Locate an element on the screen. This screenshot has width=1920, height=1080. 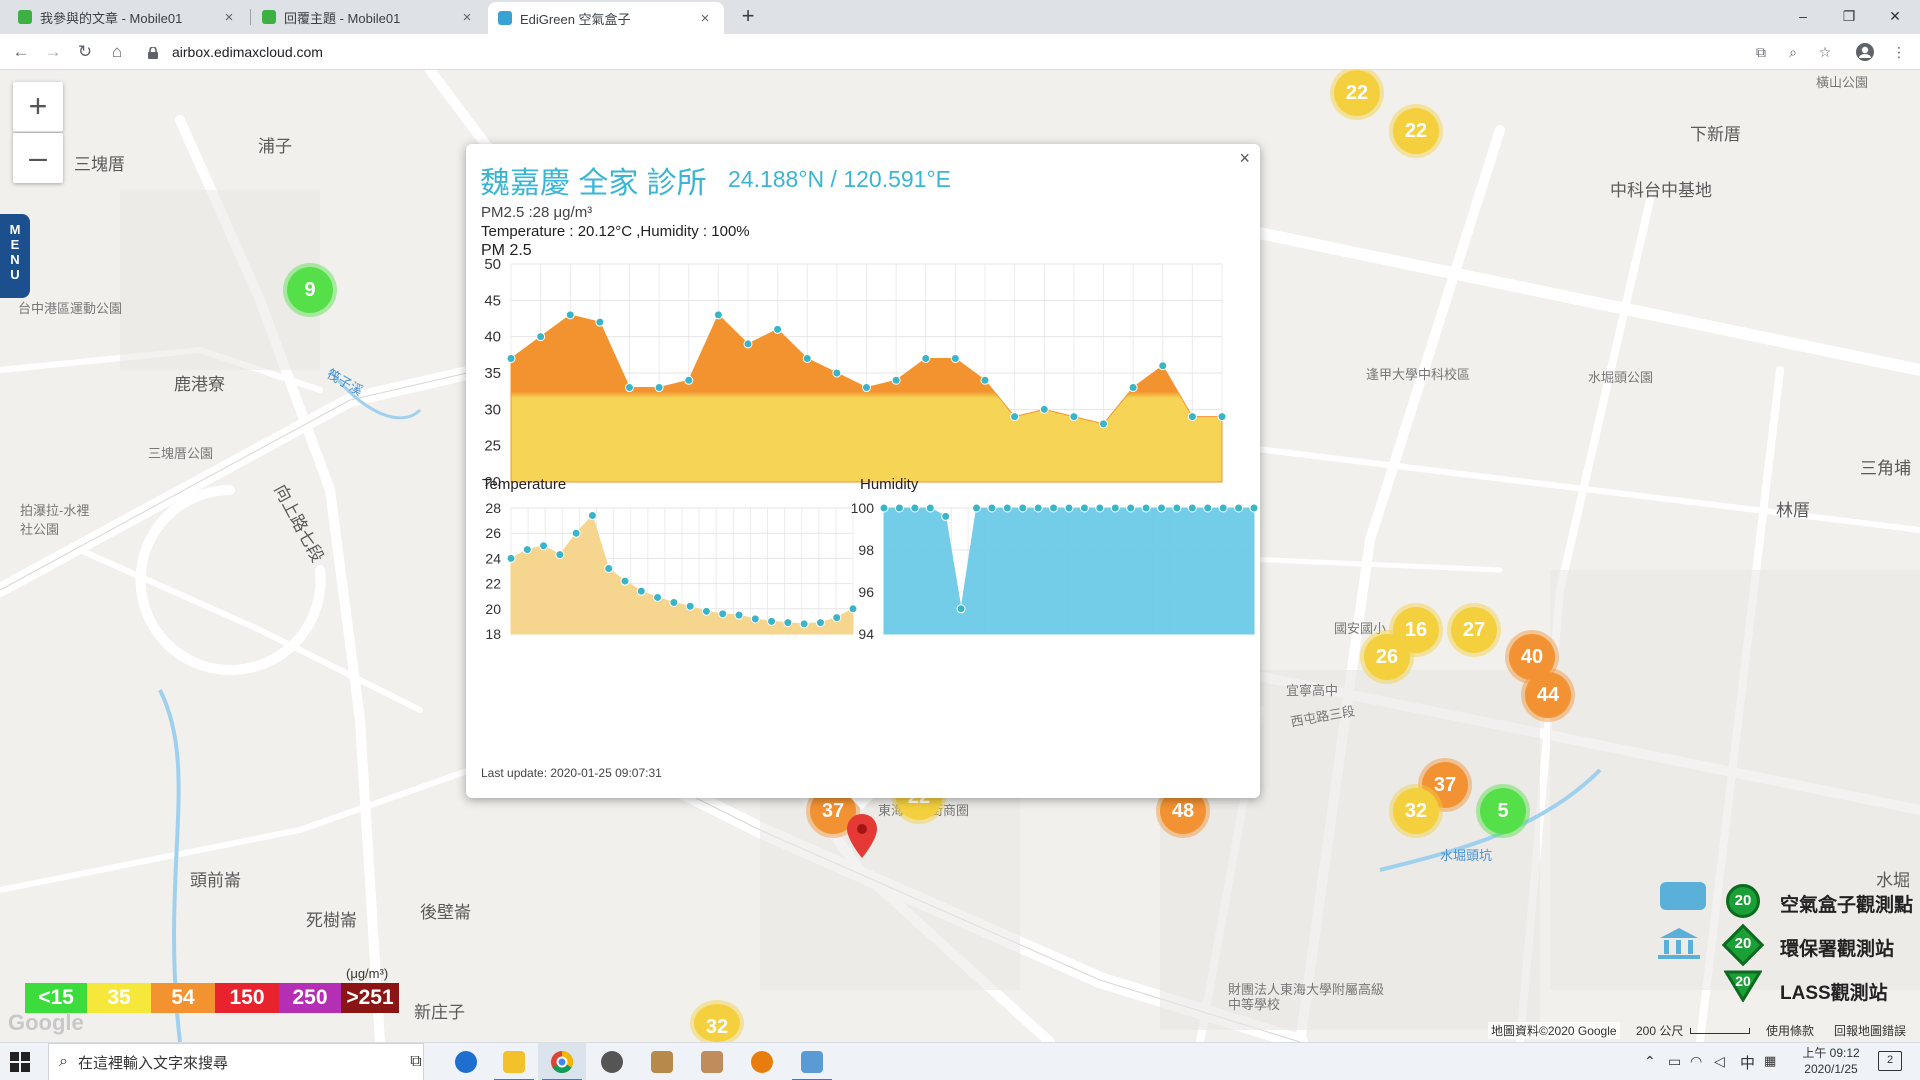
browser-tab-1: 我參與的文章 - Mobile01 × is located at coordinates (128, 17).